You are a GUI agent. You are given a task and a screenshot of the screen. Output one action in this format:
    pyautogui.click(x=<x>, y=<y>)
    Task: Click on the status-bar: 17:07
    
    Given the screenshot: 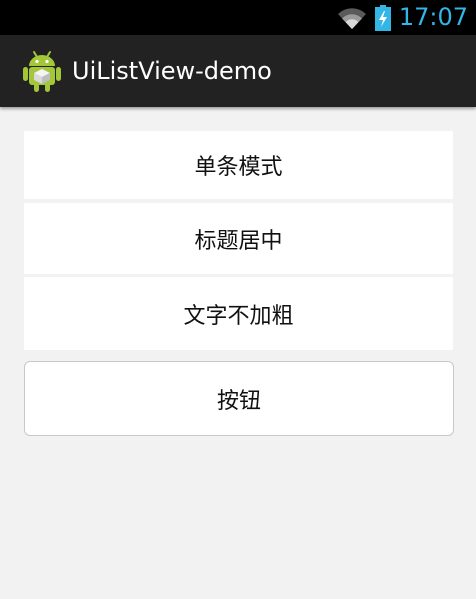 What is the action you would take?
    pyautogui.click(x=238, y=17)
    